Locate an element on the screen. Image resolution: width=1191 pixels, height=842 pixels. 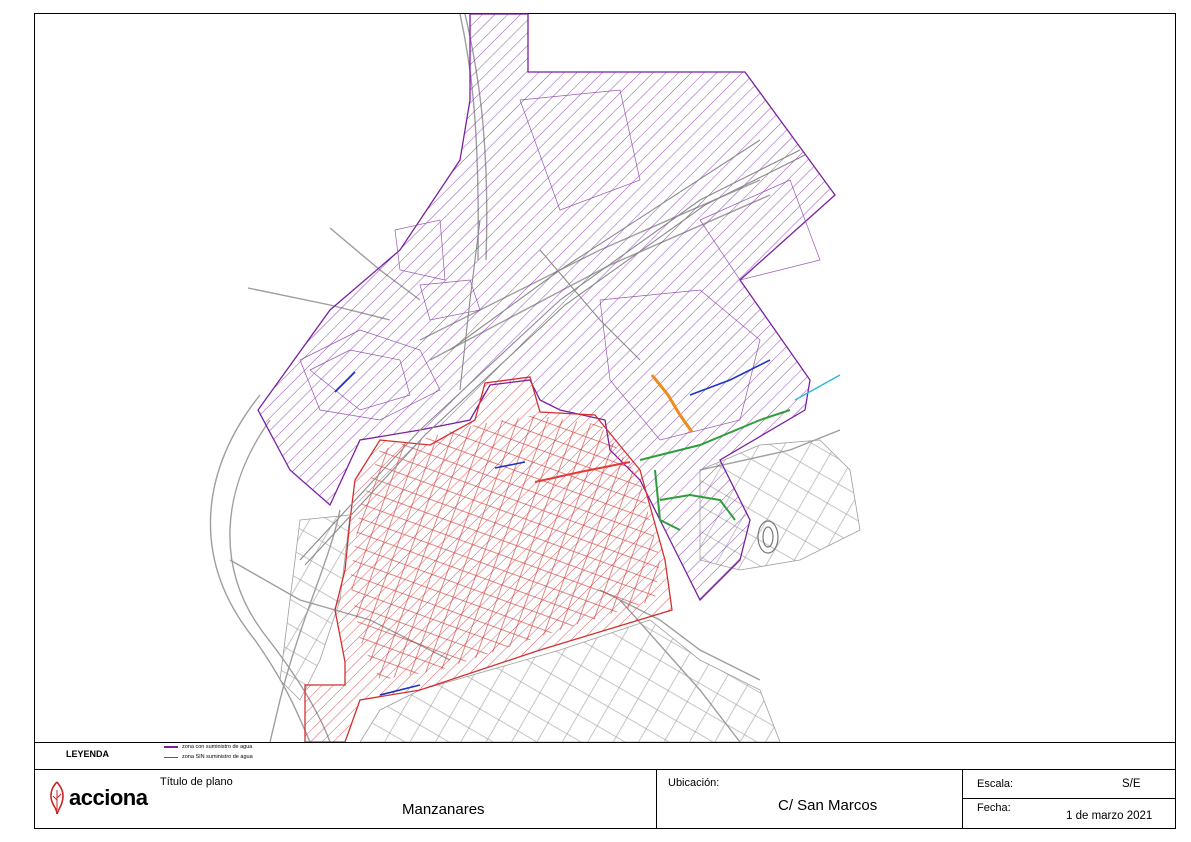
acciona-leaf-icon is located at coordinates (57, 798).